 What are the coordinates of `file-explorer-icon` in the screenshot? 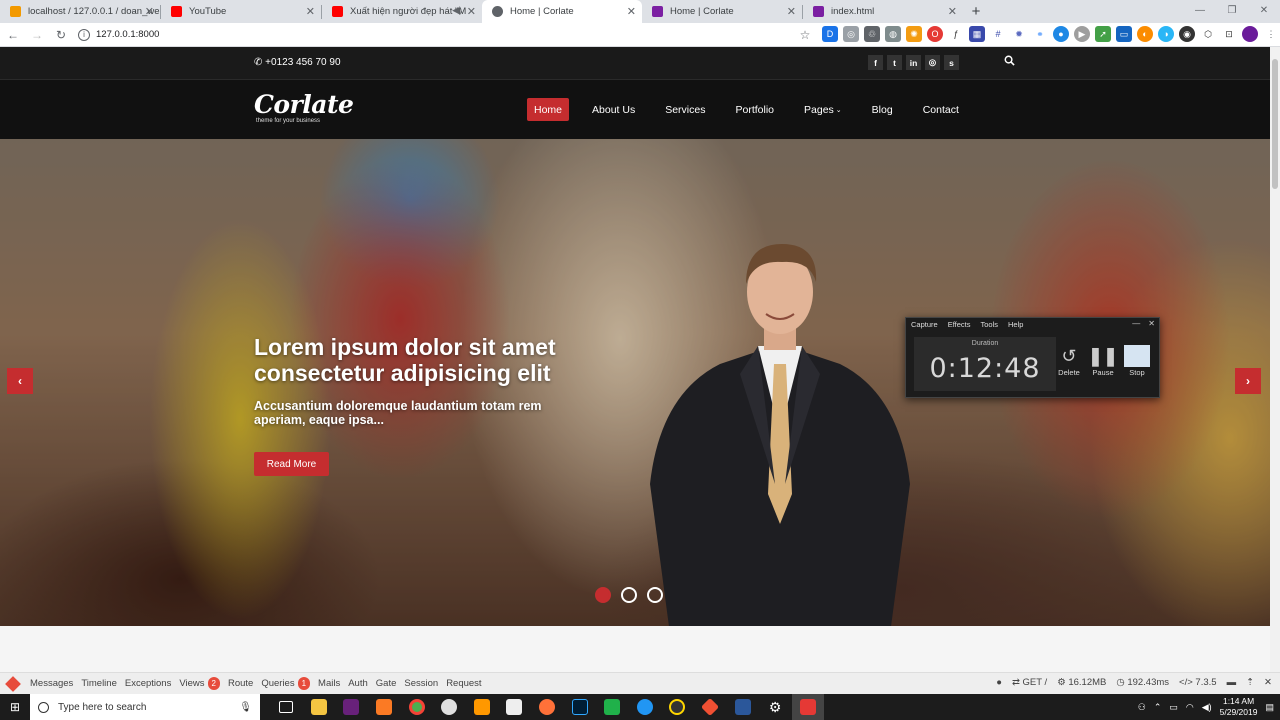 It's located at (319, 707).